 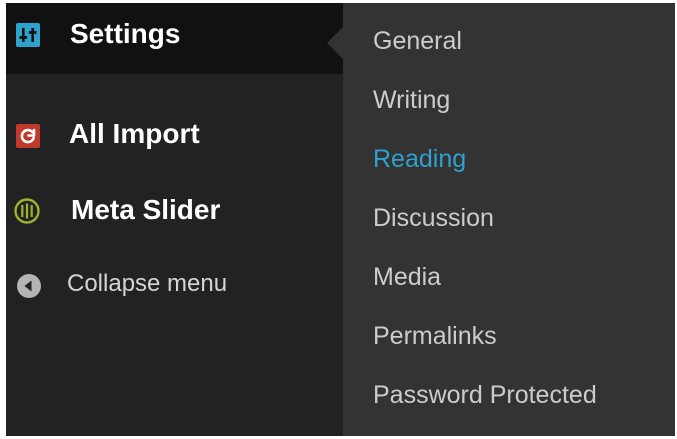 I want to click on sidebar-item-label: Settings, so click(x=125, y=33).